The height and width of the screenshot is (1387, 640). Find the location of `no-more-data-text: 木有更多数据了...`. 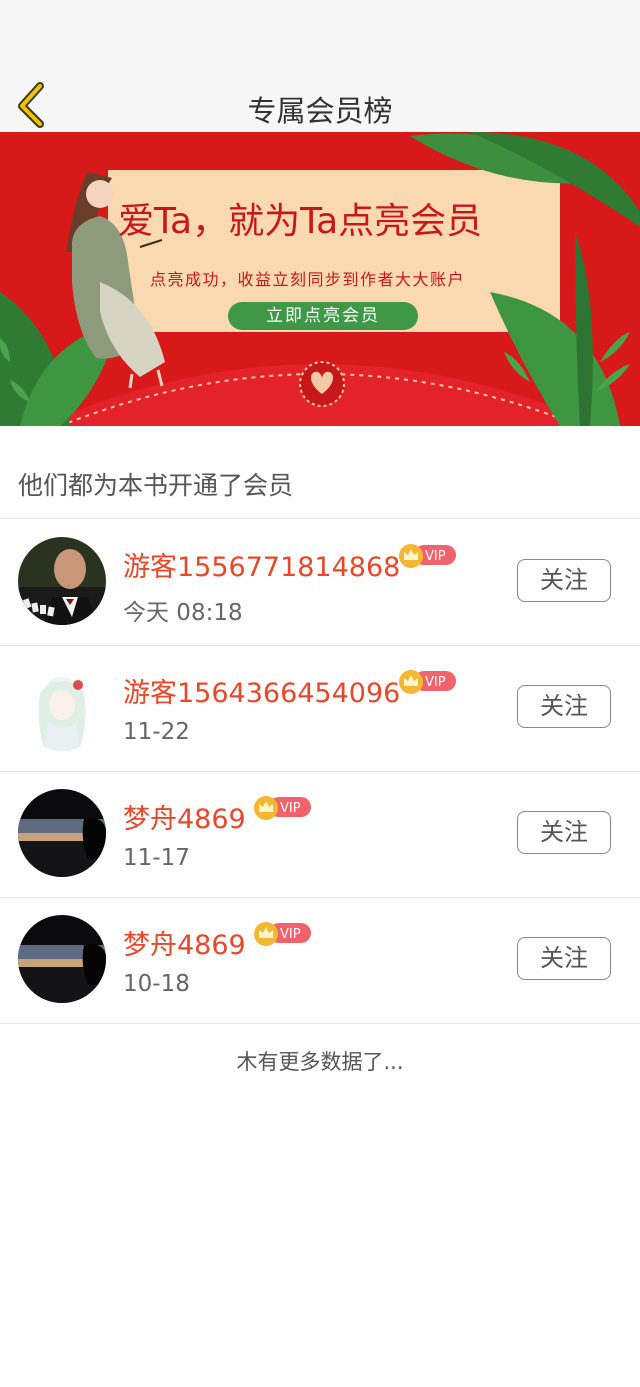

no-more-data-text: 木有更多数据了... is located at coordinates (320, 1062).